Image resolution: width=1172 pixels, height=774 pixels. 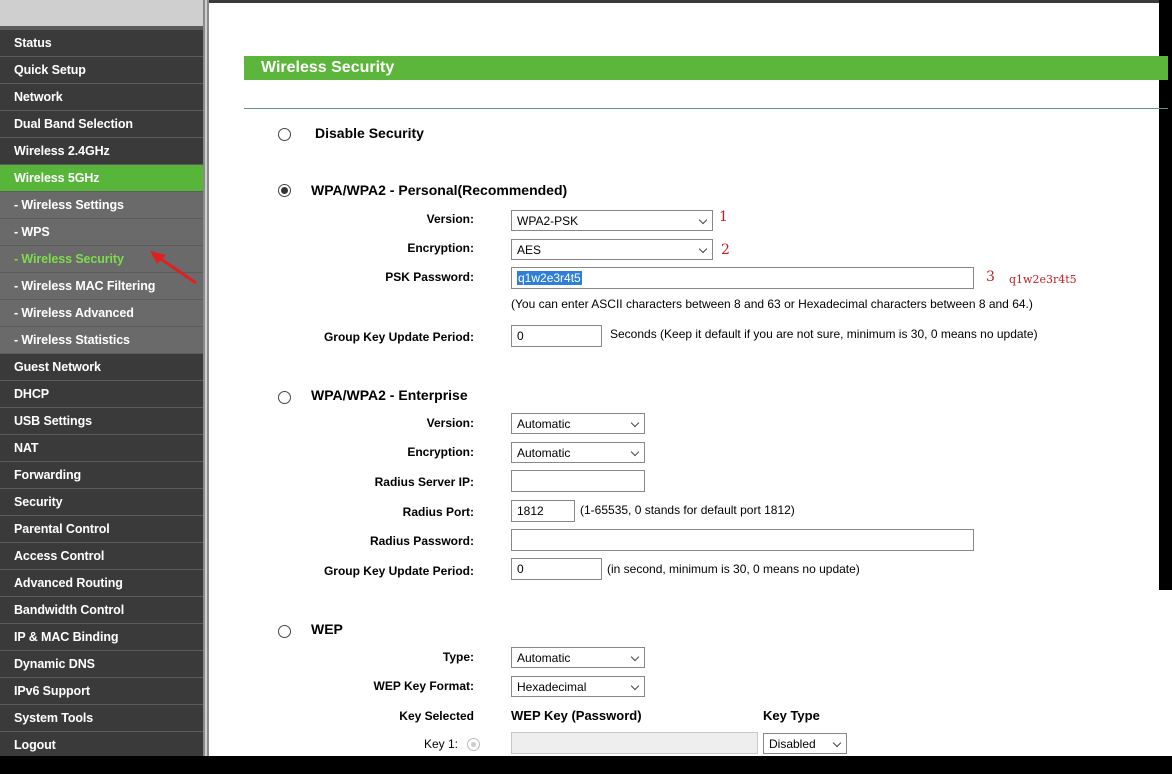 What do you see at coordinates (1165, 295) in the screenshot?
I see `right-edge` at bounding box center [1165, 295].